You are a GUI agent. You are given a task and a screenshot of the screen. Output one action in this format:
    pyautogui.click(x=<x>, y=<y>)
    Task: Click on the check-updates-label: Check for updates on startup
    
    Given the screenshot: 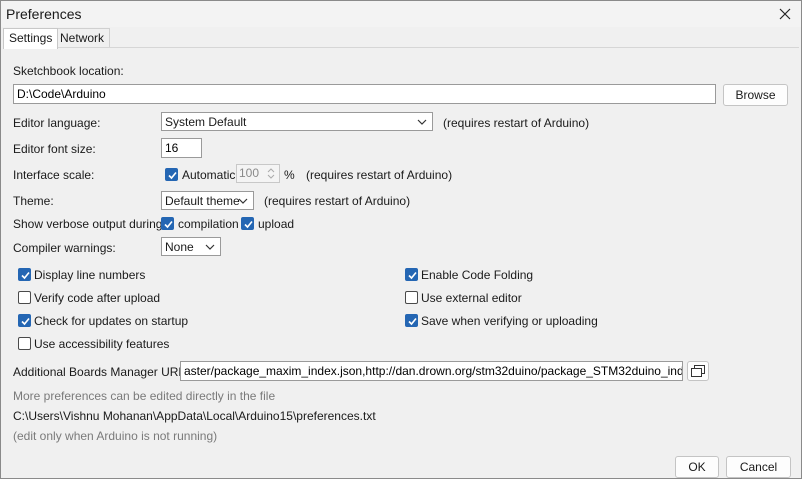 What is the action you would take?
    pyautogui.click(x=111, y=321)
    